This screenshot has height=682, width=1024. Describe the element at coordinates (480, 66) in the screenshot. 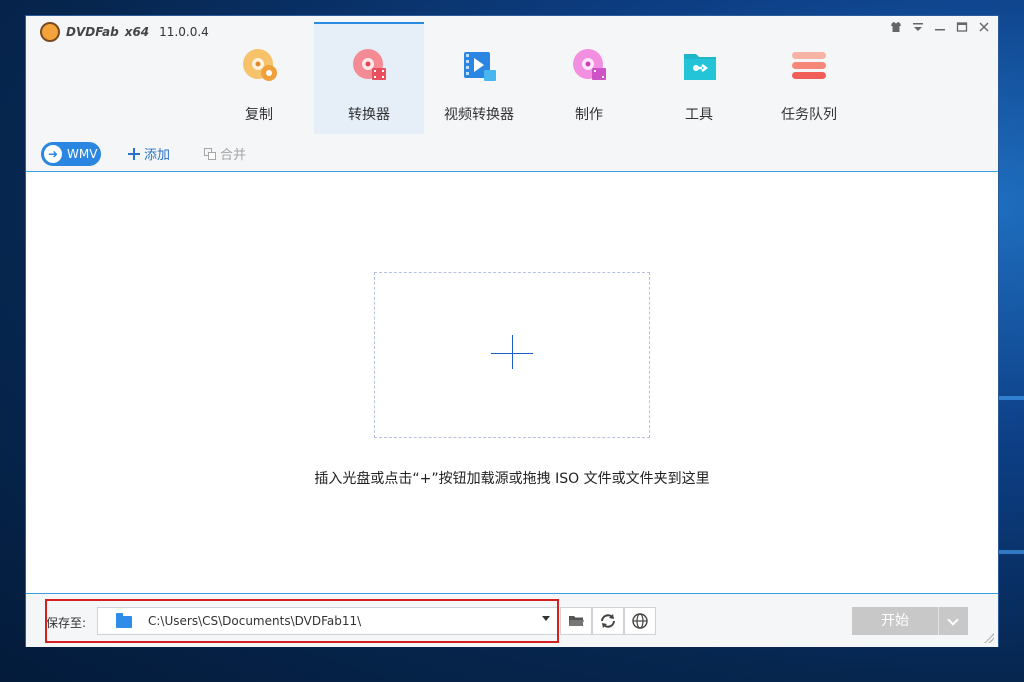

I see `video-converter-icon` at that location.